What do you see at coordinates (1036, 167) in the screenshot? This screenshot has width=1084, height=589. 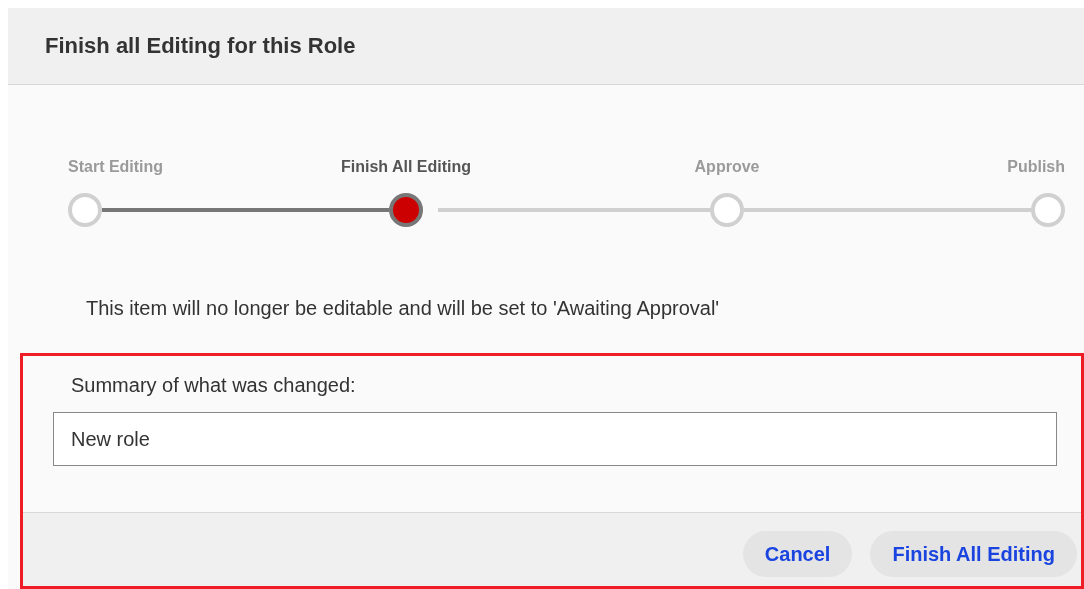 I see `step-label: Publish` at bounding box center [1036, 167].